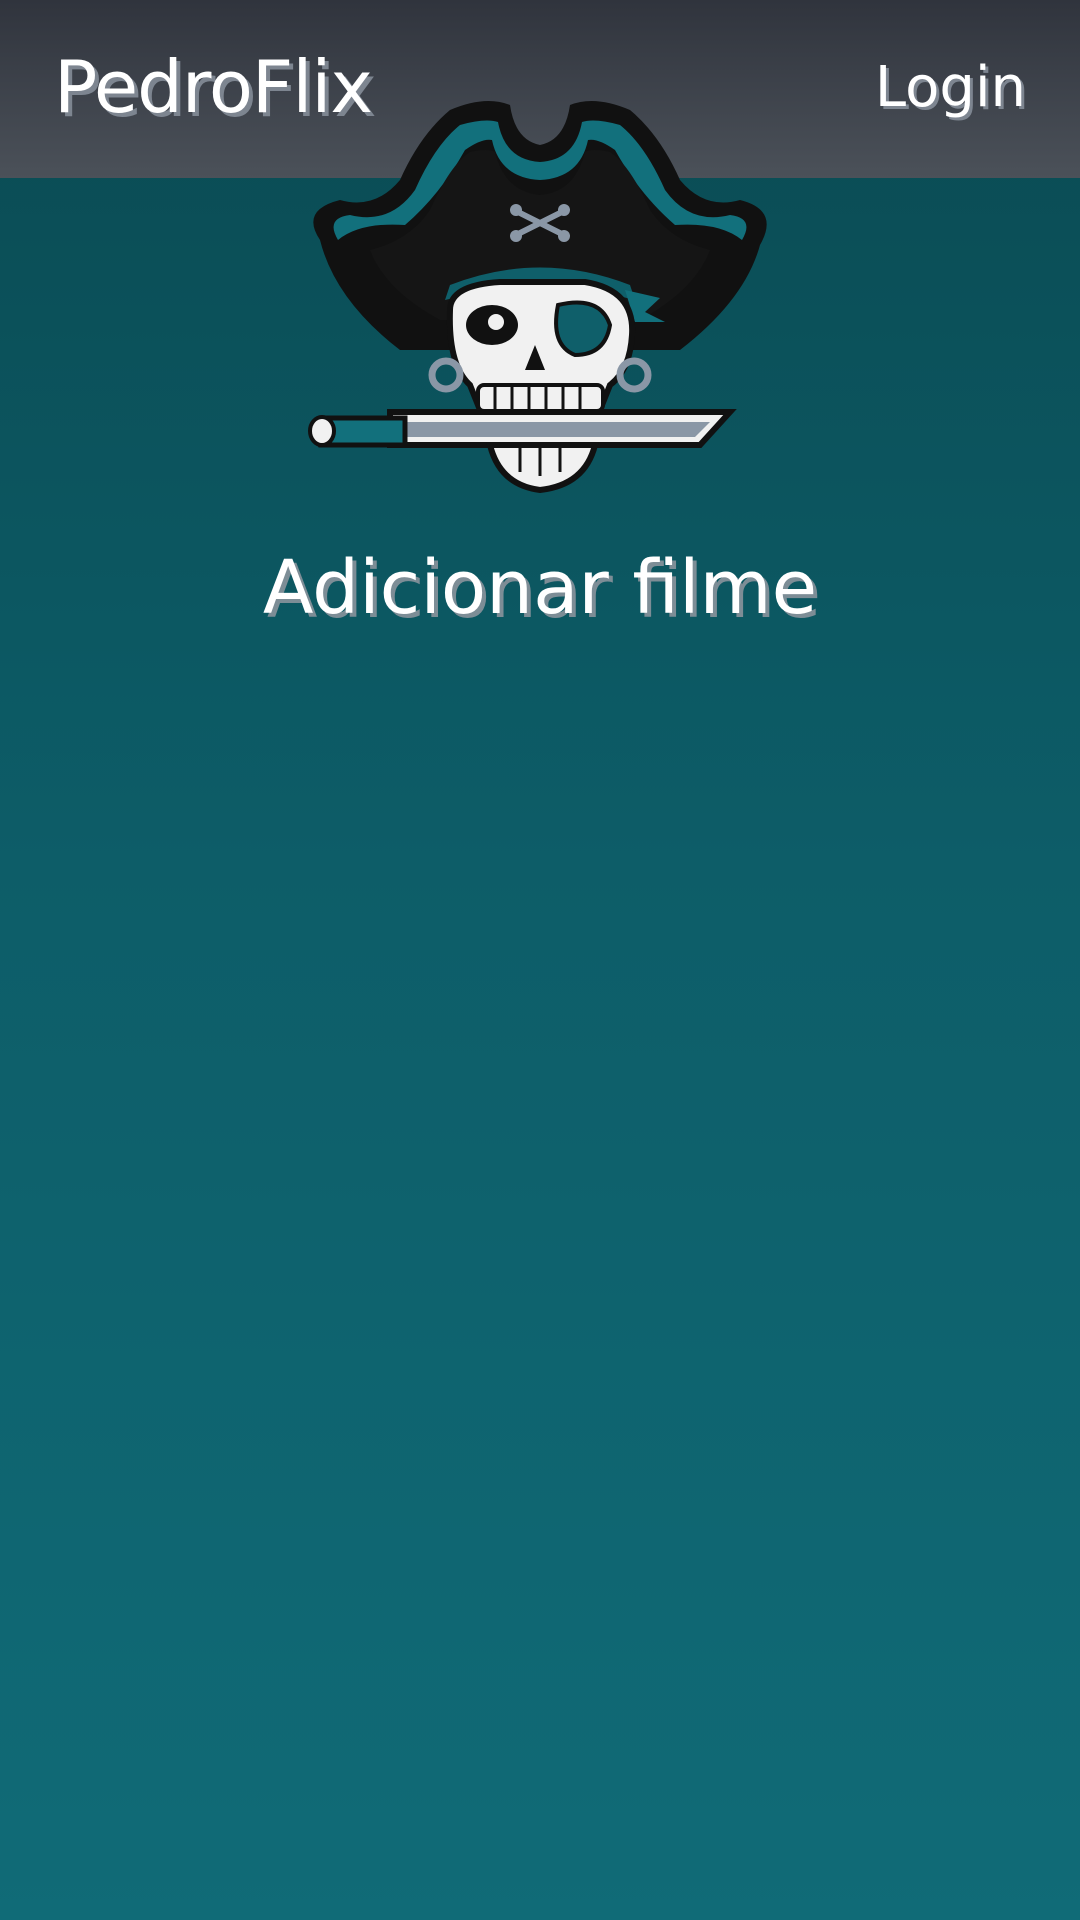 The height and width of the screenshot is (1920, 1080). What do you see at coordinates (540, 588) in the screenshot?
I see `page-title: Adicionar filme` at bounding box center [540, 588].